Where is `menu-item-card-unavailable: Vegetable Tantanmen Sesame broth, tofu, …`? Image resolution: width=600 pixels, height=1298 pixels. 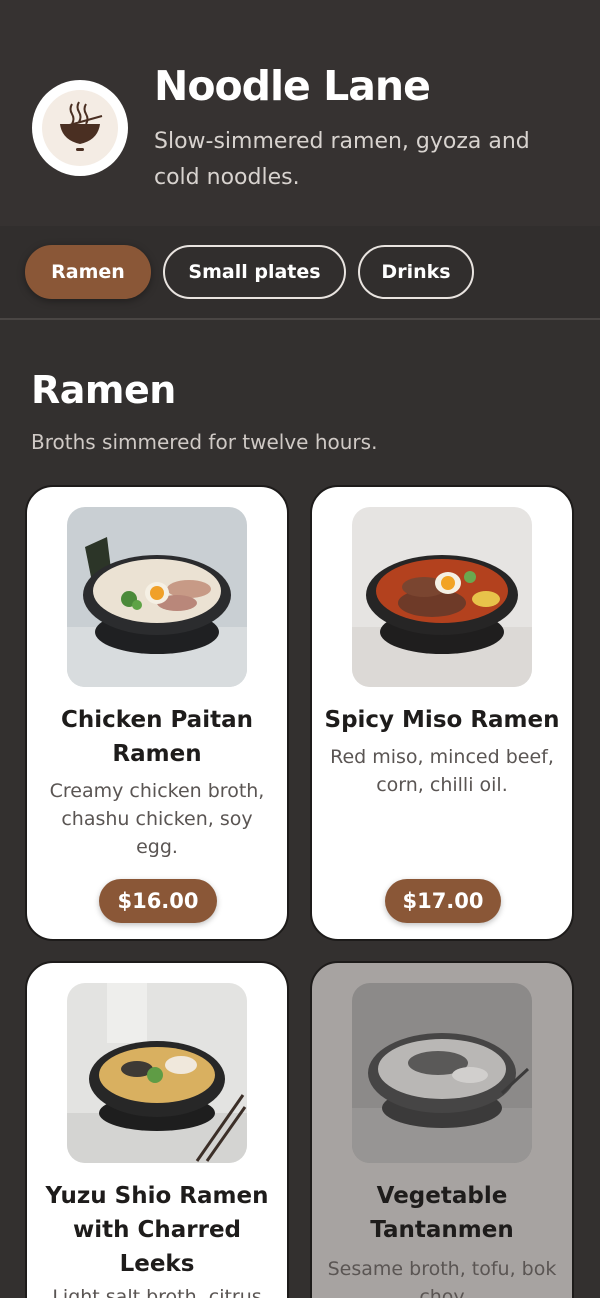
menu-item-card-unavailable: Vegetable Tantanmen Sesame broth, tofu, … is located at coordinates (442, 1129).